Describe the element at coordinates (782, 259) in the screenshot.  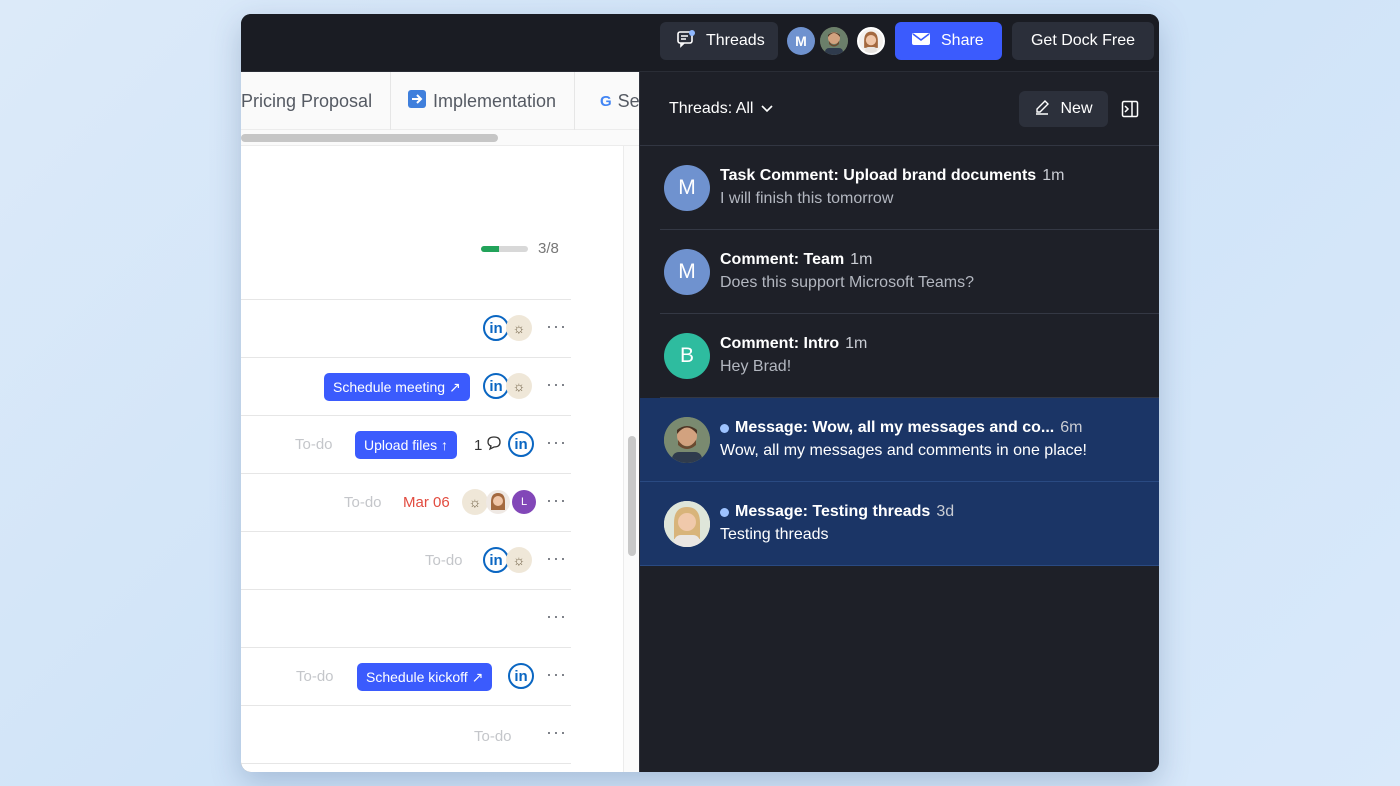
I see `thread-title-text: Comment: Team` at that location.